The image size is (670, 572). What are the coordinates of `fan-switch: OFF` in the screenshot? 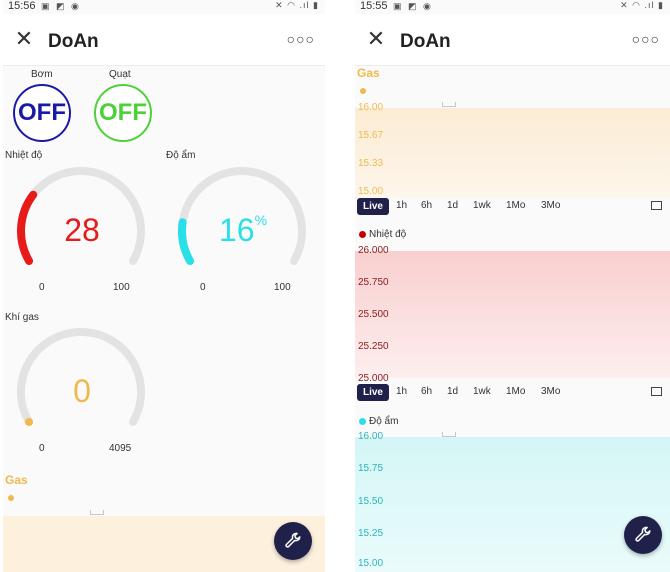 It's located at (123, 113).